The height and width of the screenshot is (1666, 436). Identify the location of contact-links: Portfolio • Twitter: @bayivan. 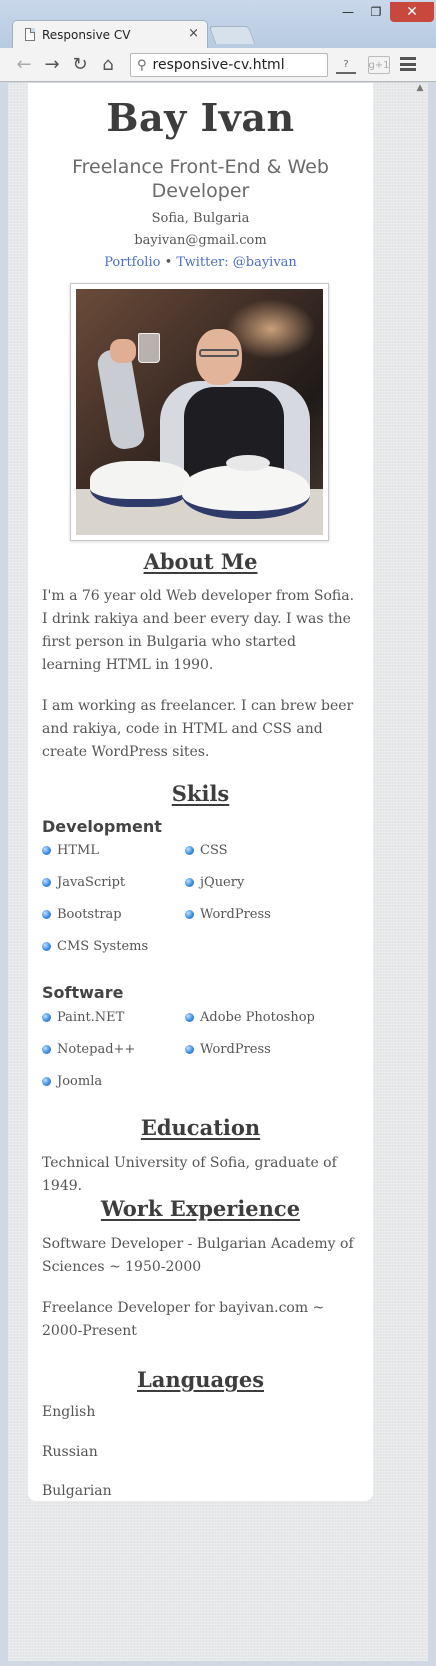
(200, 262).